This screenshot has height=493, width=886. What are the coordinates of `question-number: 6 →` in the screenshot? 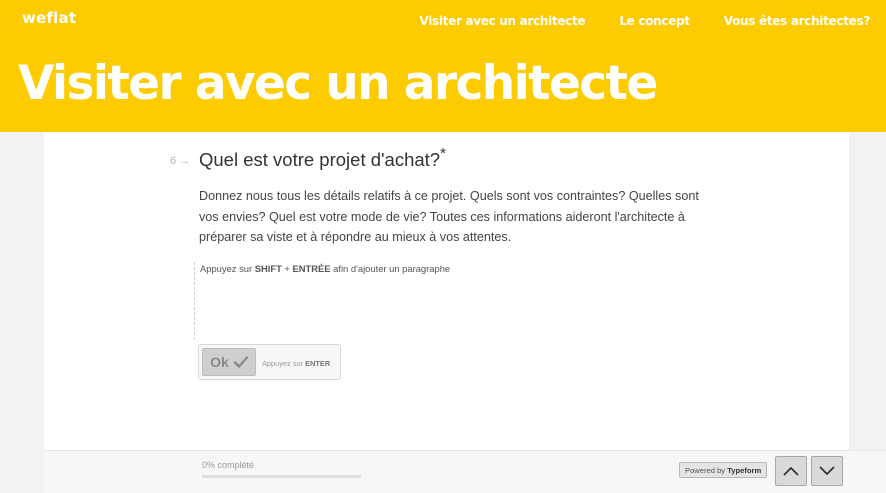 It's located at (180, 161).